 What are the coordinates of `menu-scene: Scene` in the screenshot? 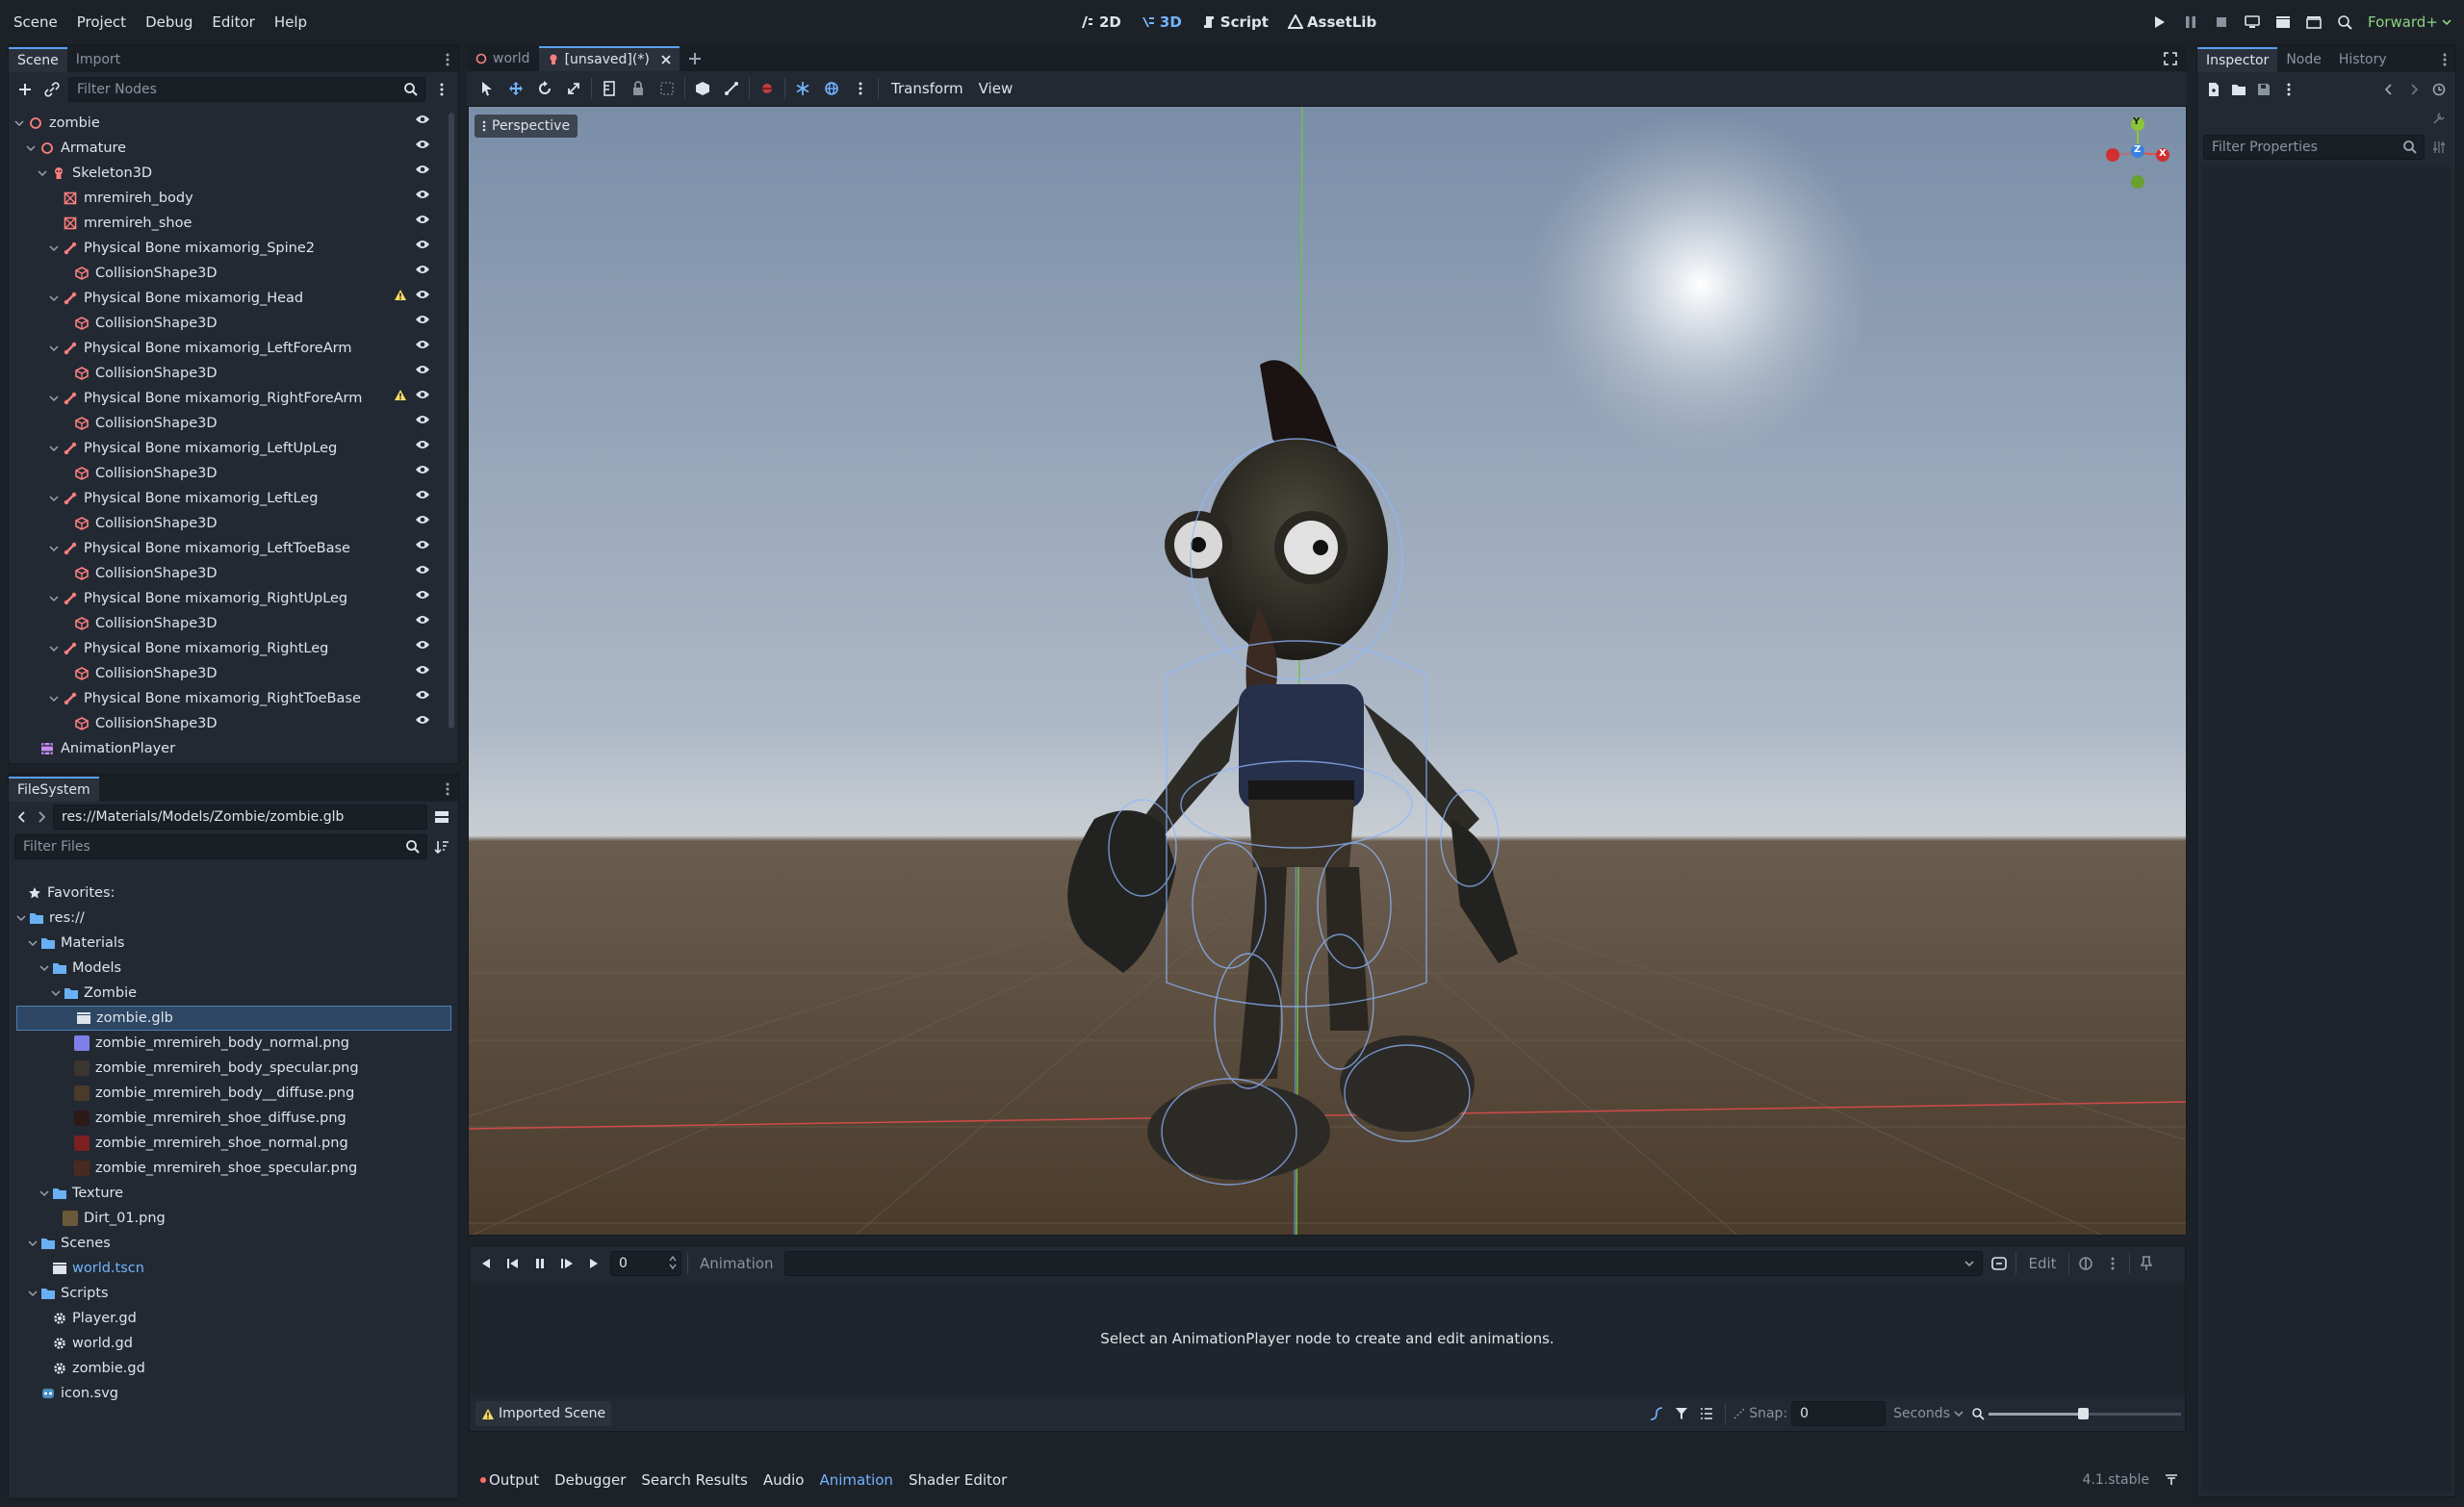 It's located at (35, 22).